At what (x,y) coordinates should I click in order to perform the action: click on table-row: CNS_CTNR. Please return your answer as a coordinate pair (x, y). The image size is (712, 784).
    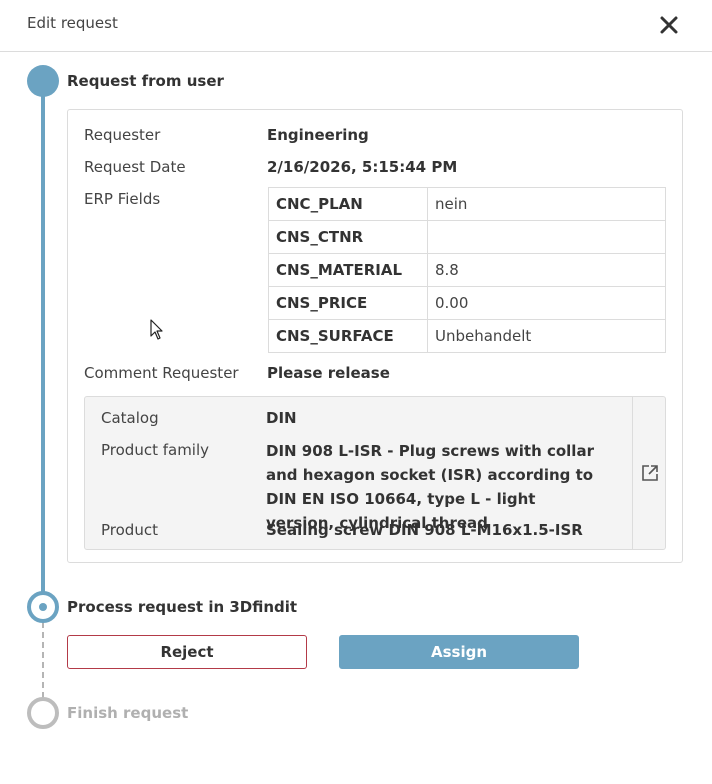
    Looking at the image, I should click on (467, 237).